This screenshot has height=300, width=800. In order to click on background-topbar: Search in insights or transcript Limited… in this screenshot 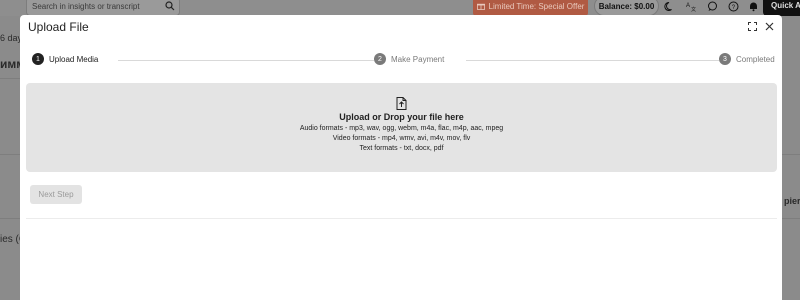, I will do `click(400, 8)`.